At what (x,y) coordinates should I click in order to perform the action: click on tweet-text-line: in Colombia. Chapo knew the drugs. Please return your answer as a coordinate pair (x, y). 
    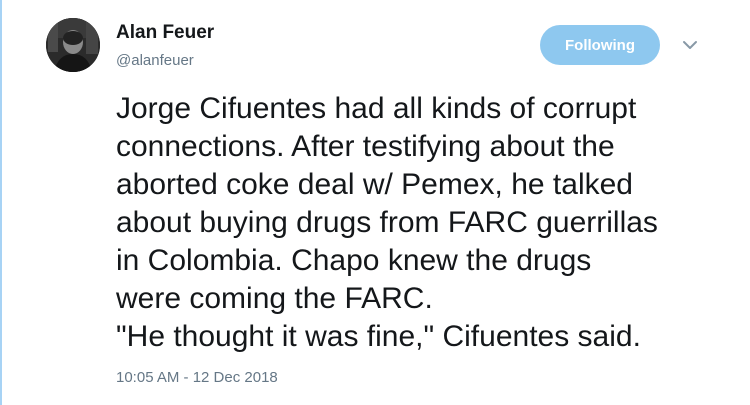
    Looking at the image, I should click on (354, 260).